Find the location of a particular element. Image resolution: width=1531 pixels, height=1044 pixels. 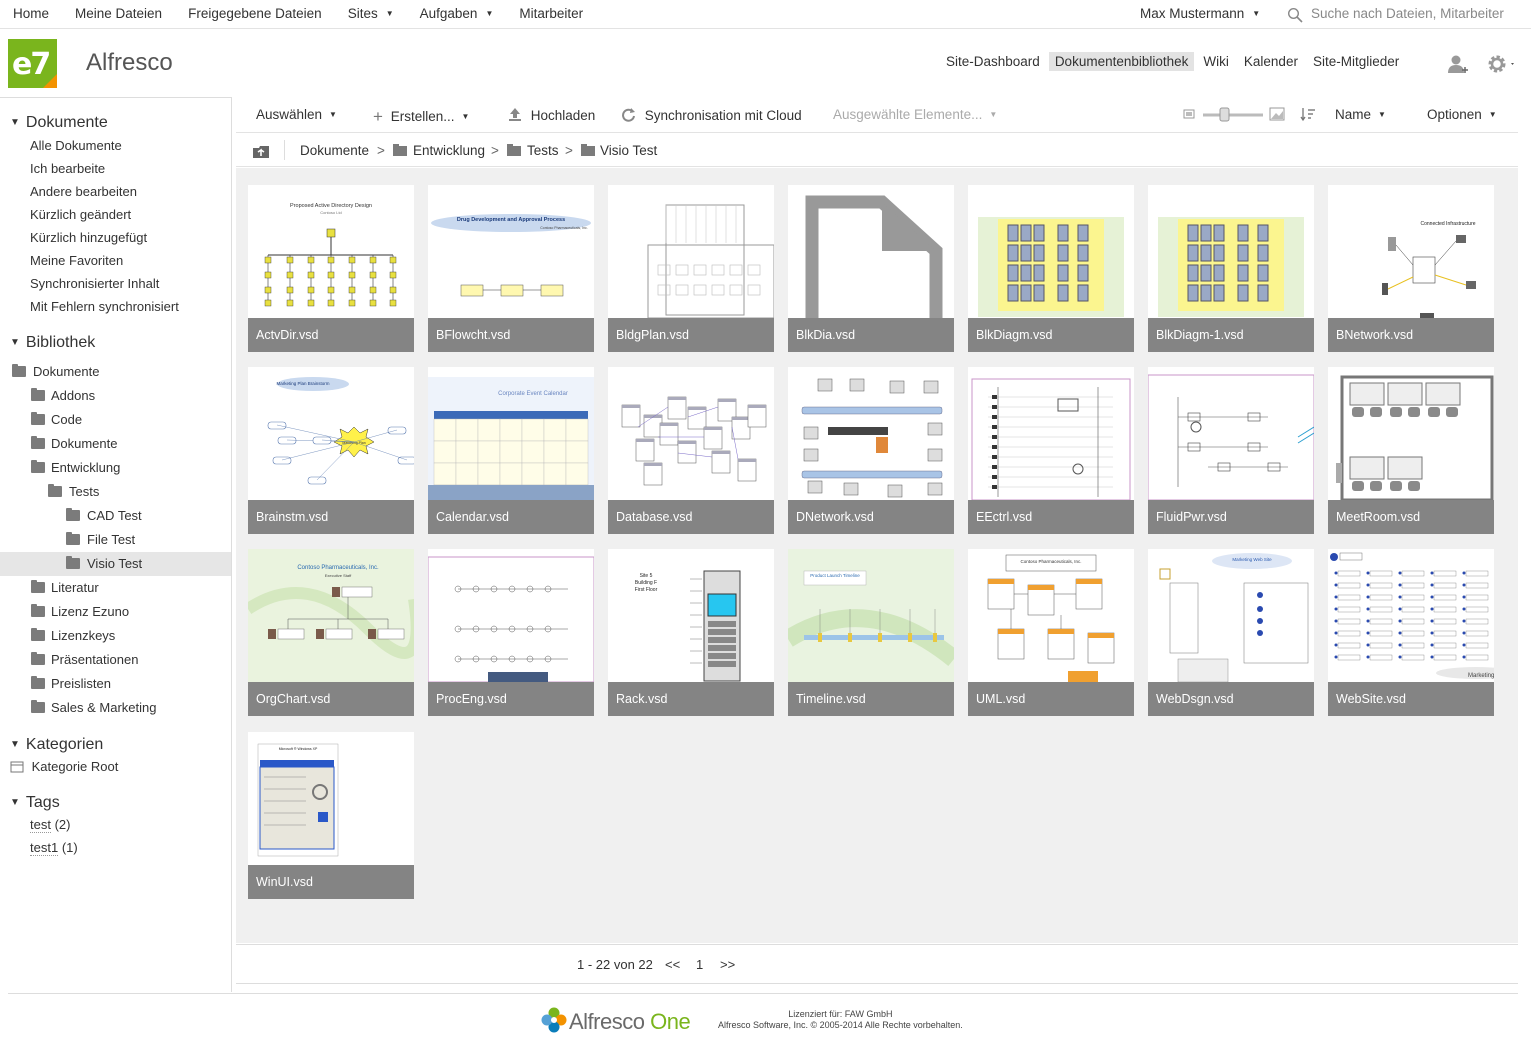

sort-field-menu: Name ▼ is located at coordinates (1360, 114).